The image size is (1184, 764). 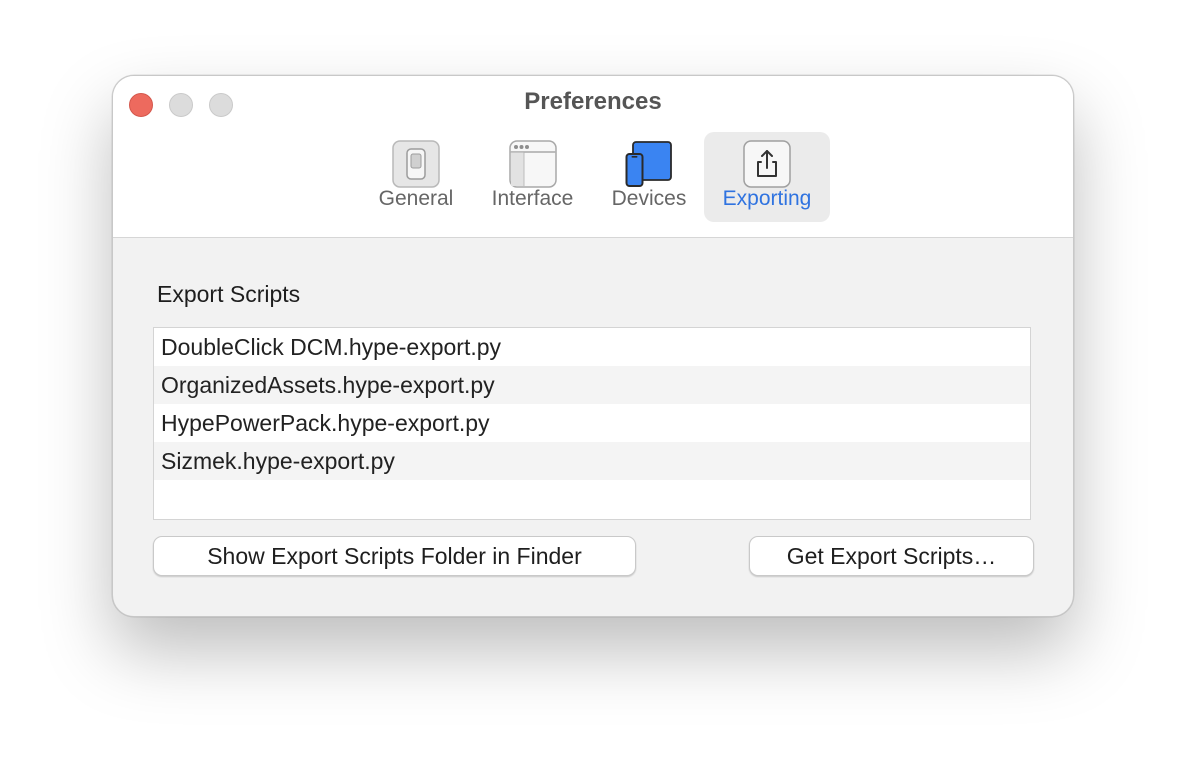 I want to click on window-title: Preferences, so click(x=593, y=101).